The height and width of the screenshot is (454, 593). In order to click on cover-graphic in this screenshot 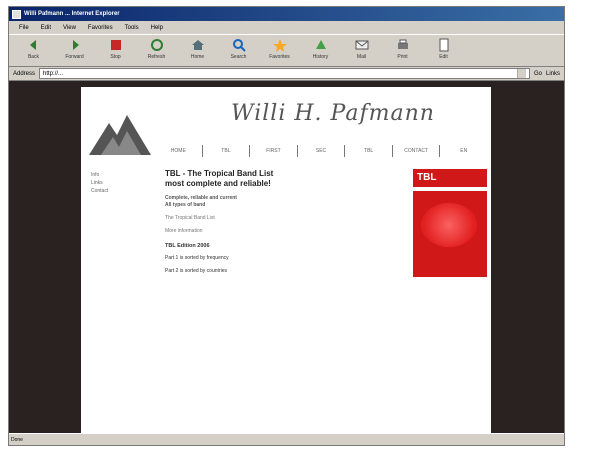, I will do `click(449, 225)`.